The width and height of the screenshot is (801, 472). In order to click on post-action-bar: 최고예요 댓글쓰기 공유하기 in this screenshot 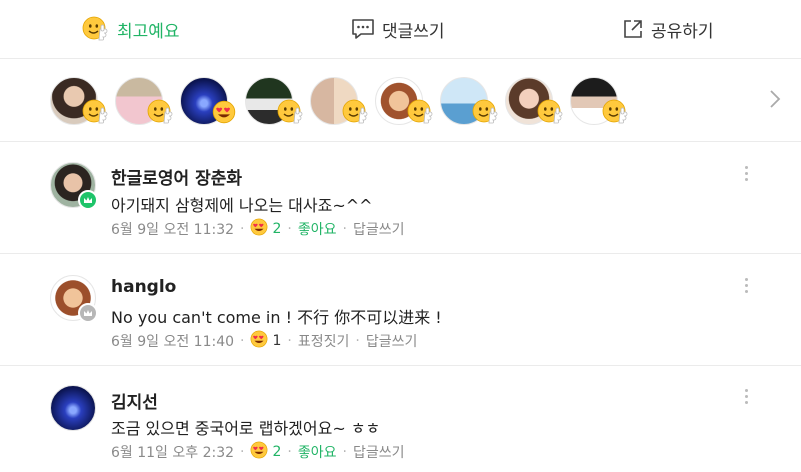, I will do `click(400, 29)`.